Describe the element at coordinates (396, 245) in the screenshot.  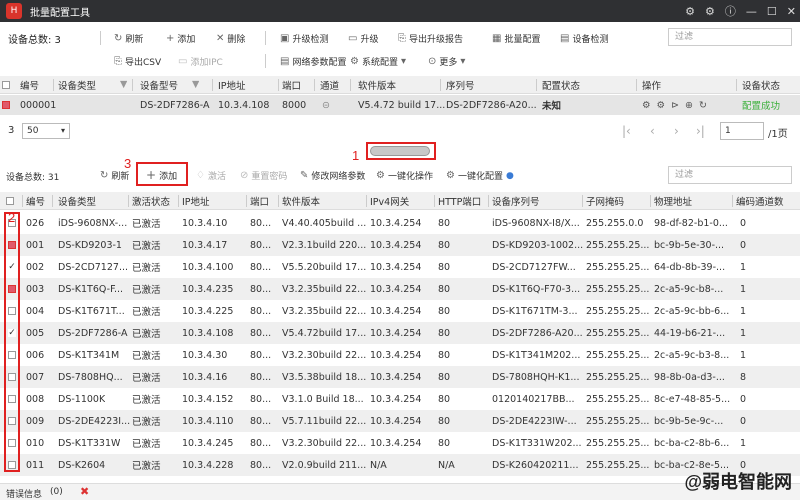
I see `cell-gw: 10.3.4.254` at that location.